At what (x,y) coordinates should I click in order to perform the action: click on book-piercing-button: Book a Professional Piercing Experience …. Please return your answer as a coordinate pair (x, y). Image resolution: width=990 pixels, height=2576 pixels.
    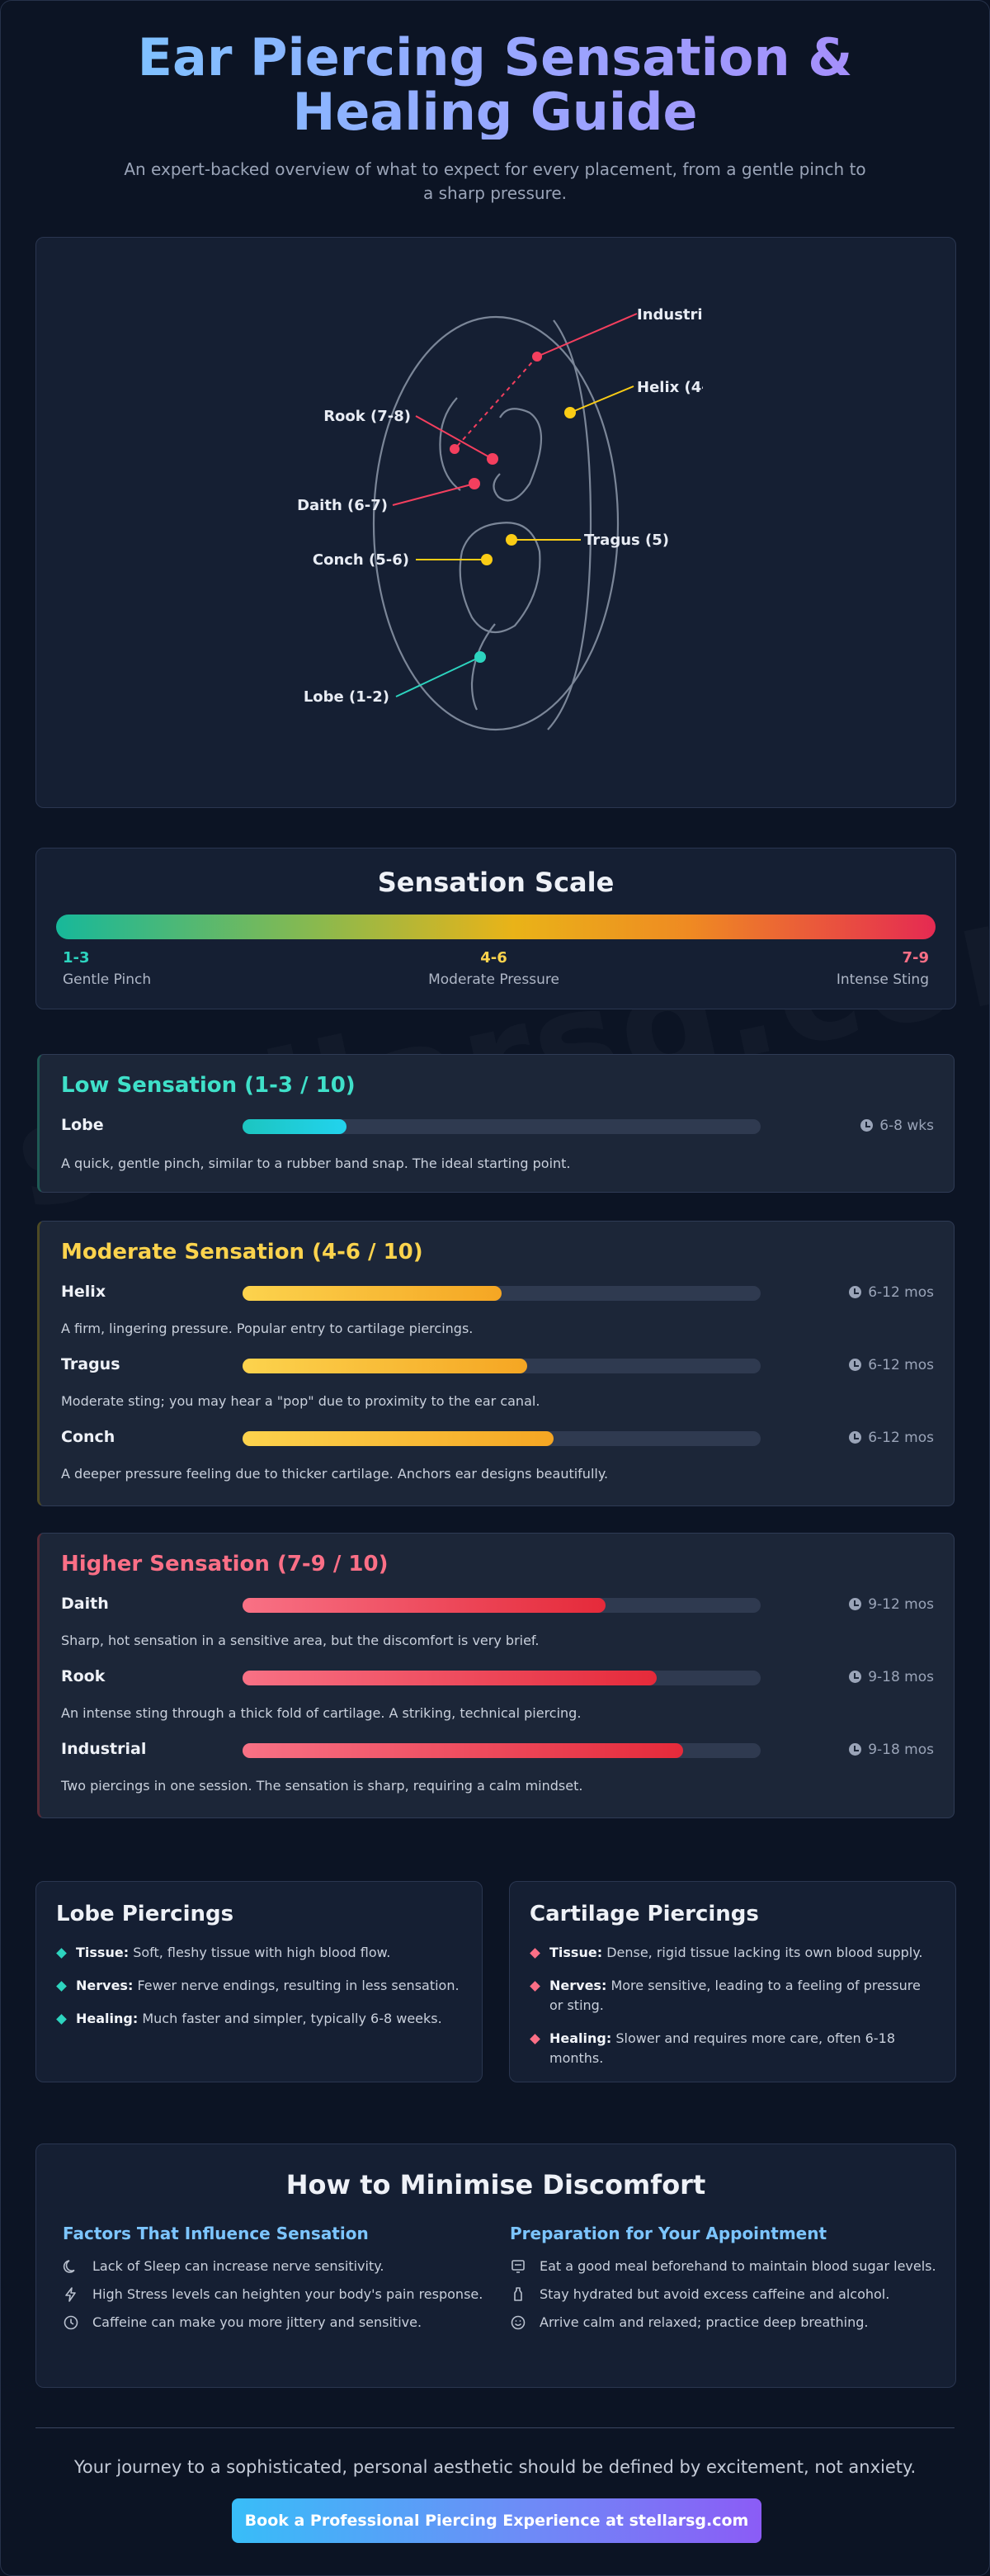
    Looking at the image, I should click on (496, 2520).